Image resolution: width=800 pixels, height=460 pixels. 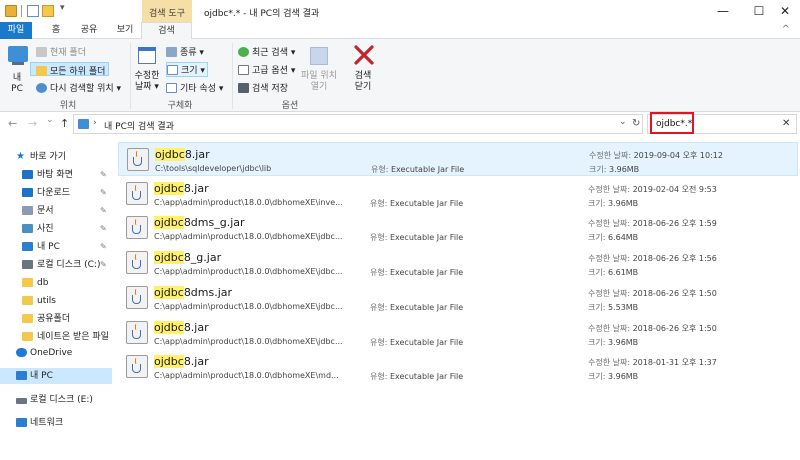 What do you see at coordinates (266, 69) in the screenshot?
I see `advanced-options-button: 고급 옵션 ▾` at bounding box center [266, 69].